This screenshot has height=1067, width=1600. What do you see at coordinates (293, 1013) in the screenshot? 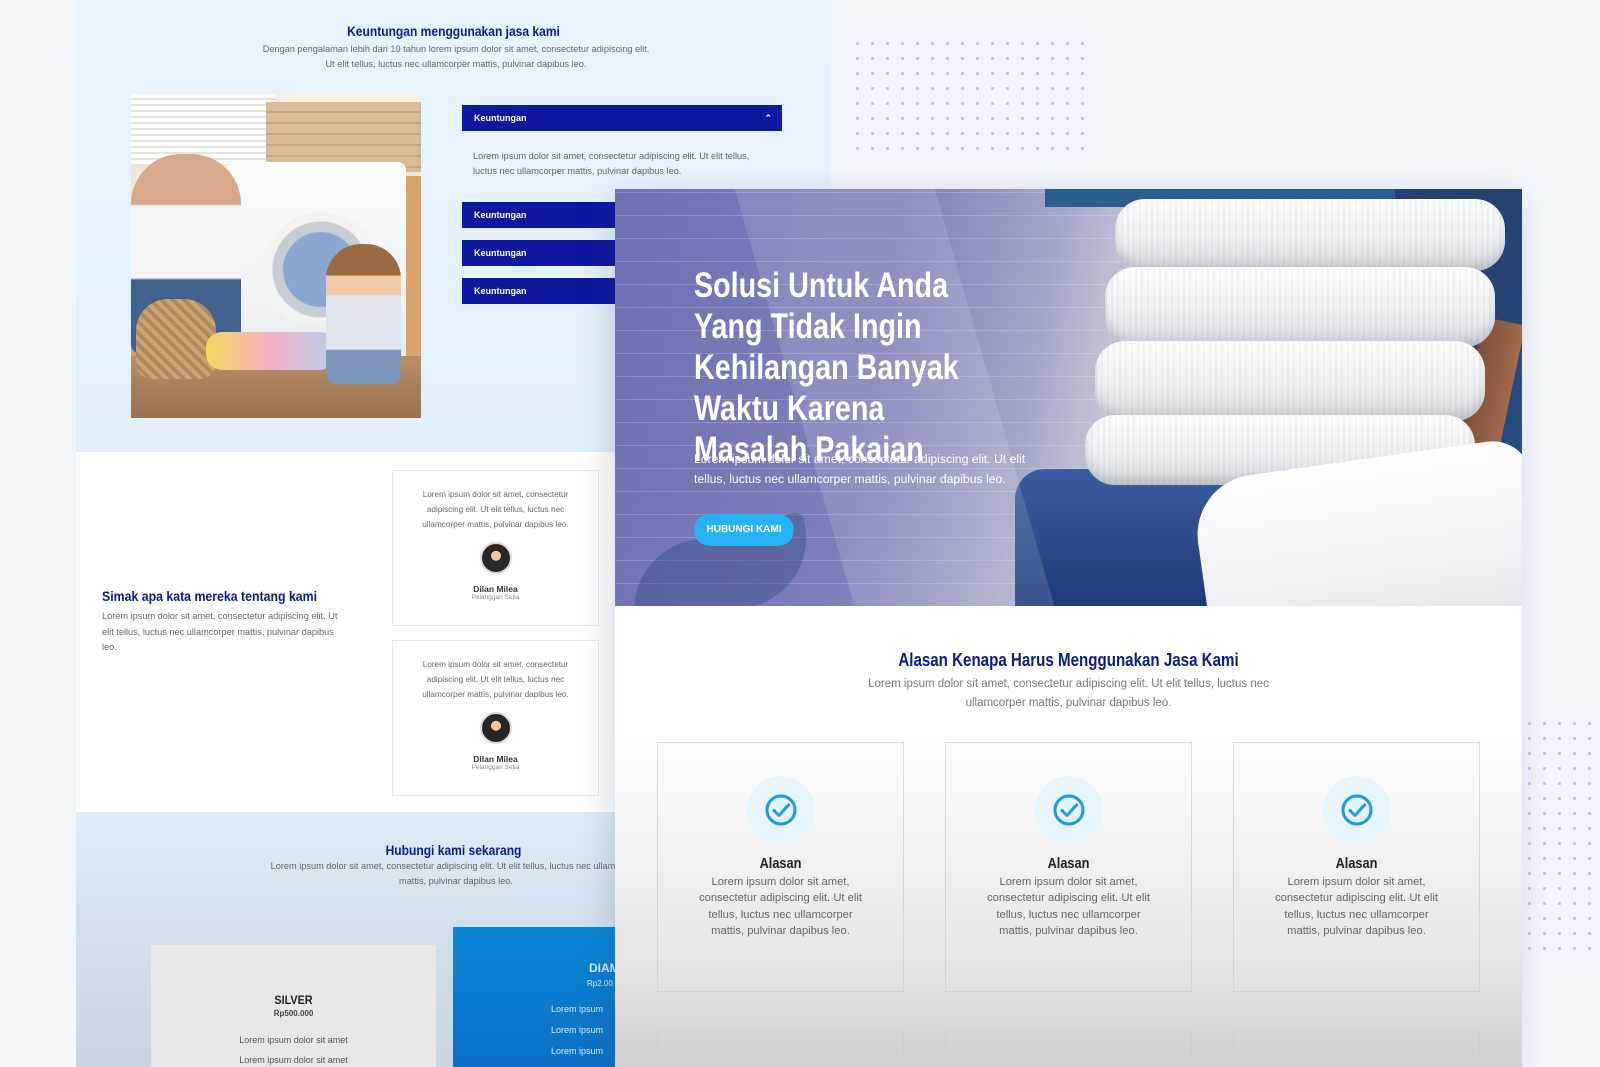
I see `plan-price: Rp500.000` at bounding box center [293, 1013].